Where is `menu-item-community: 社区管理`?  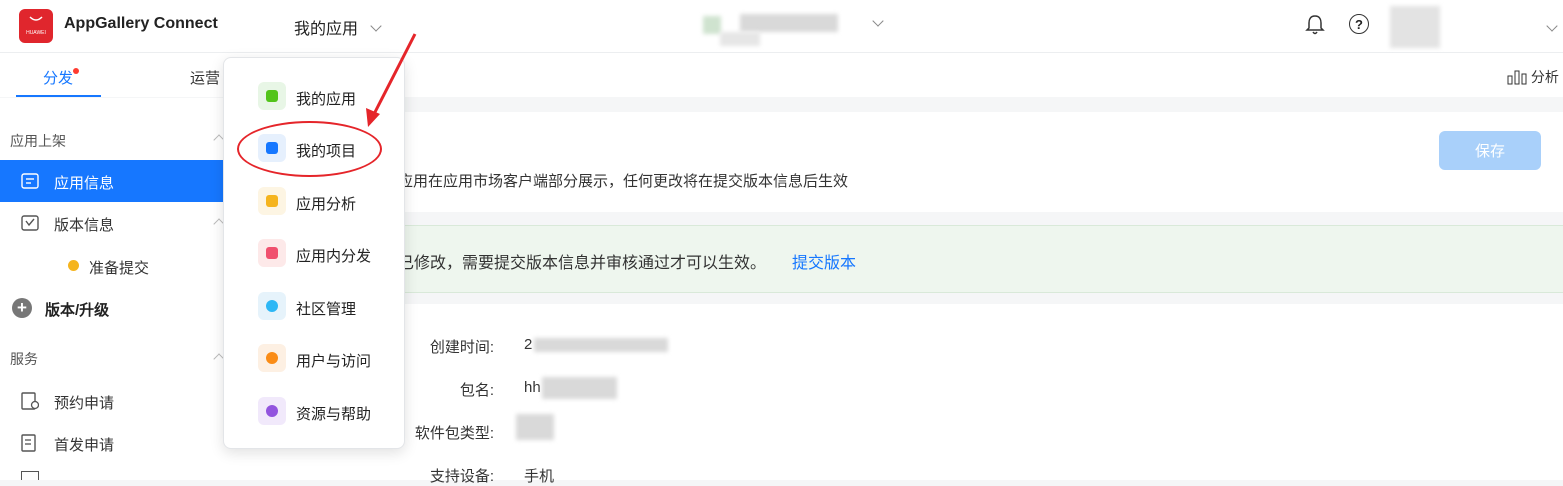 menu-item-community: 社区管理 is located at coordinates (328, 307).